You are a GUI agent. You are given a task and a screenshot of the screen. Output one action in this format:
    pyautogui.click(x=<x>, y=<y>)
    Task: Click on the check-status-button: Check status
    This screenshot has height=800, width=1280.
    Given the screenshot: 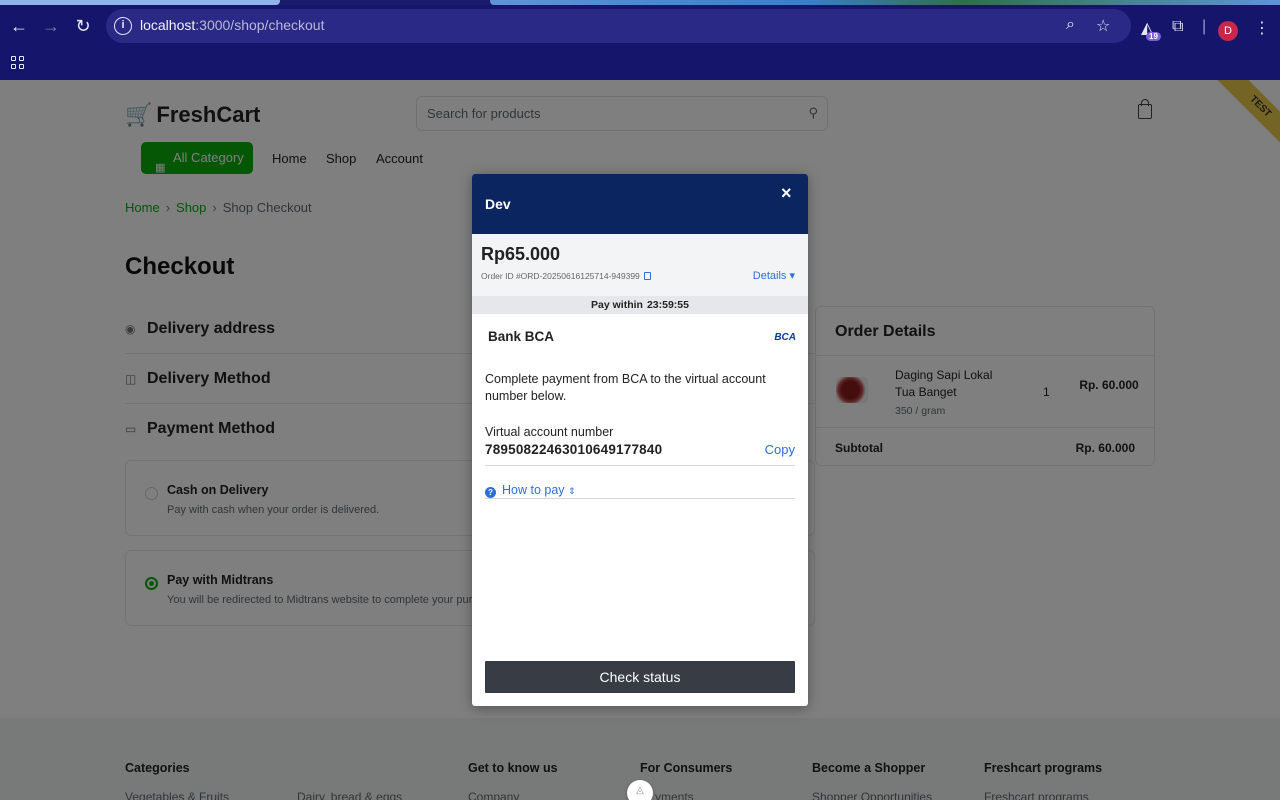 What is the action you would take?
    pyautogui.click(x=640, y=677)
    